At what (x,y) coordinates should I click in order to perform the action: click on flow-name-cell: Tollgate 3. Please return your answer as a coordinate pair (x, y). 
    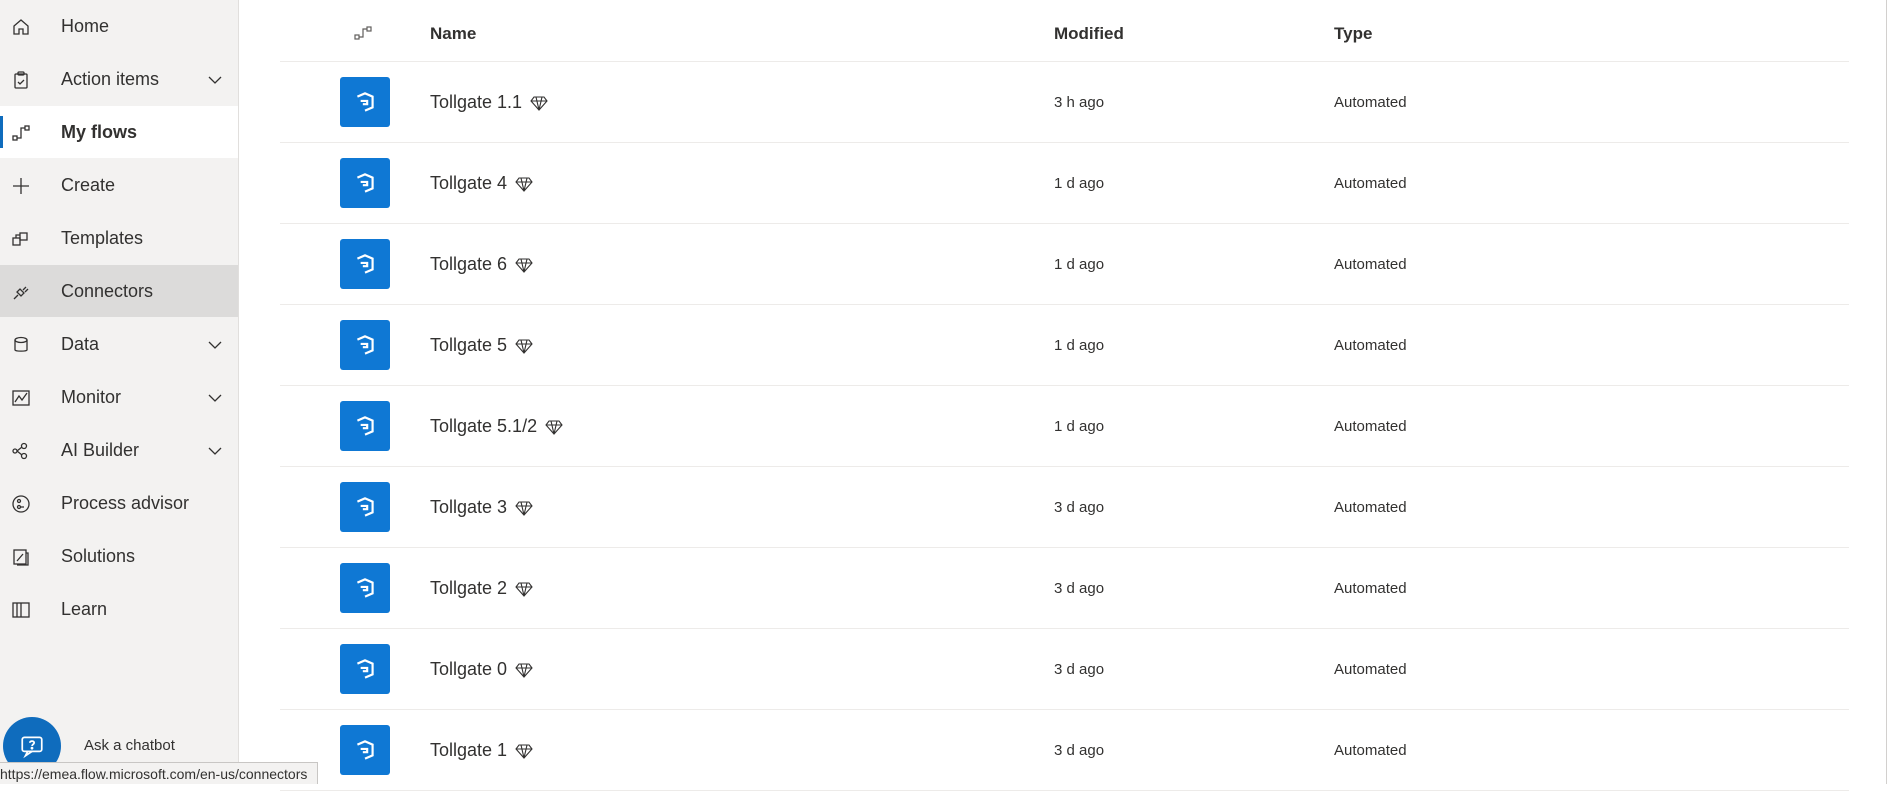
    Looking at the image, I should click on (481, 507).